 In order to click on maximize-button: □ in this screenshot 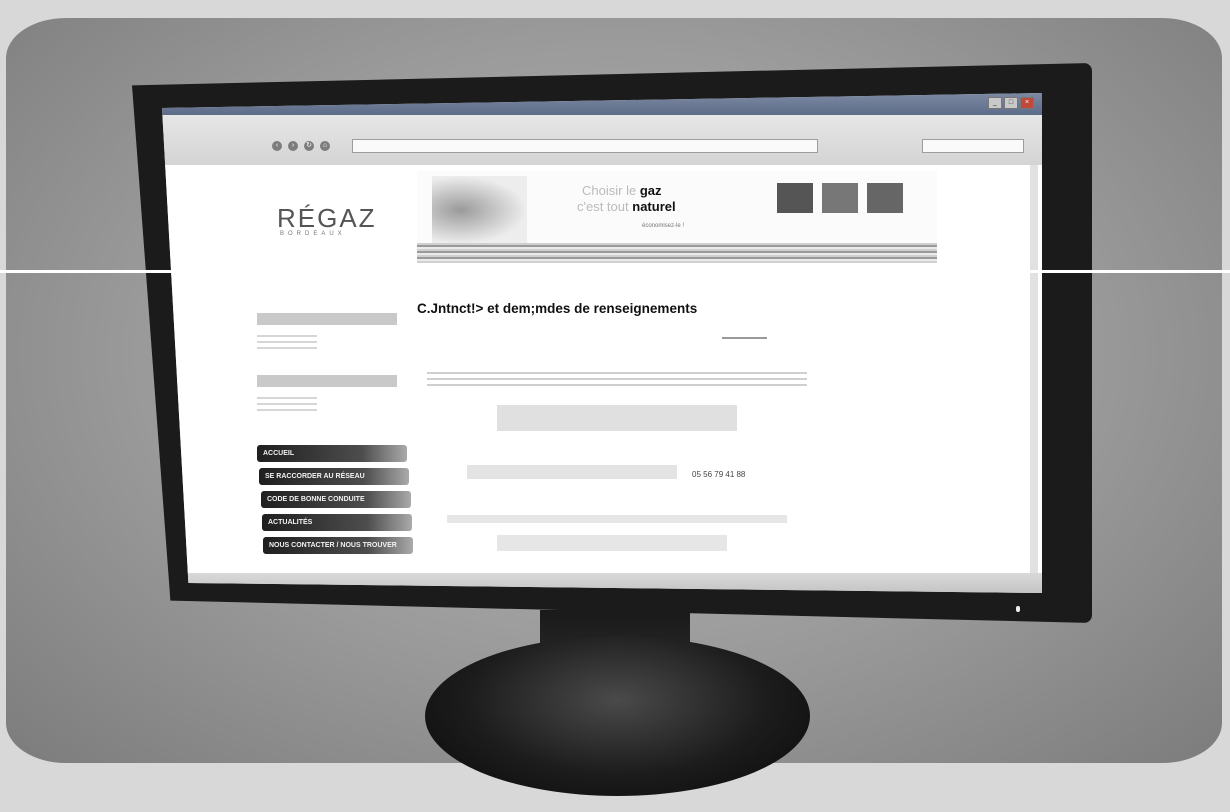, I will do `click(1011, 103)`.